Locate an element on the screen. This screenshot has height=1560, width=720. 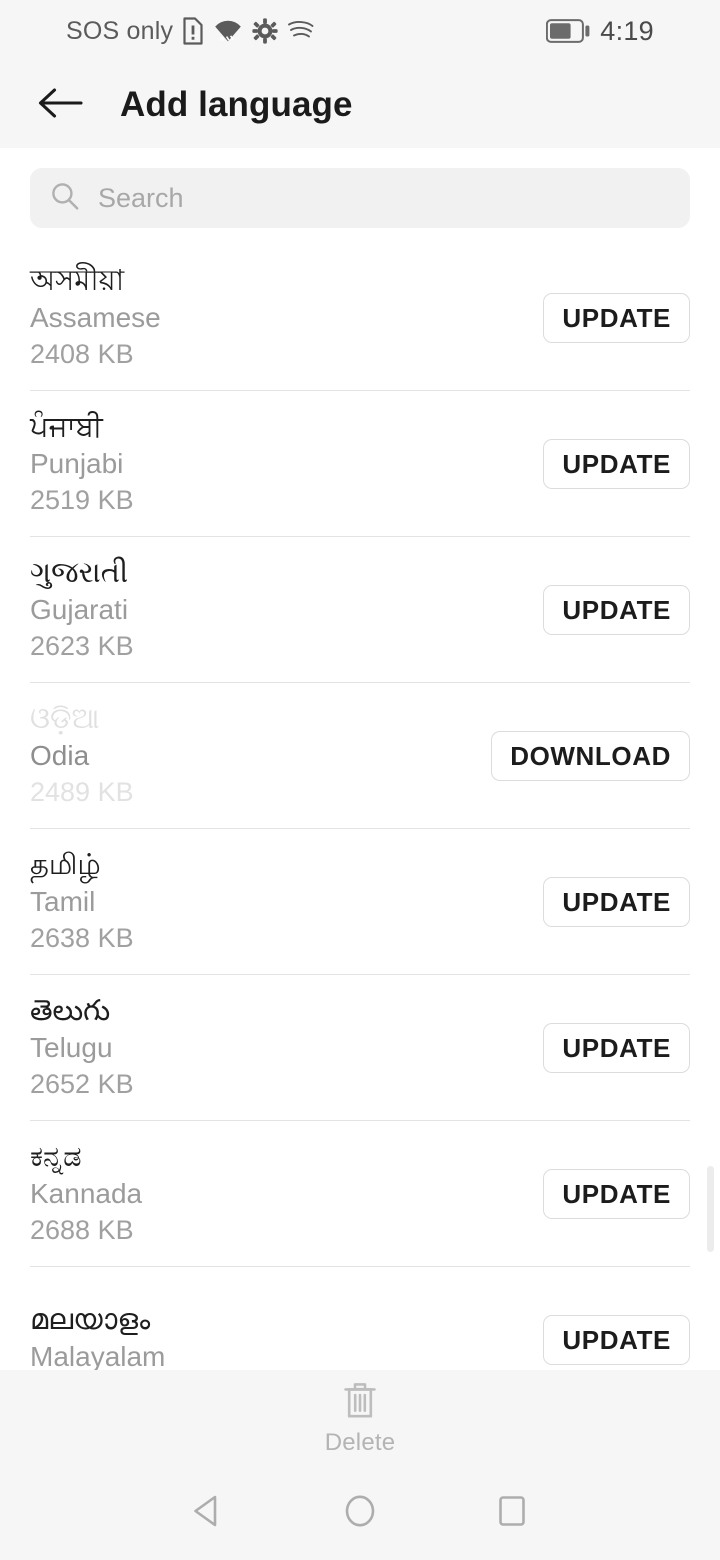
nav-home-button is located at coordinates (360, 1513).